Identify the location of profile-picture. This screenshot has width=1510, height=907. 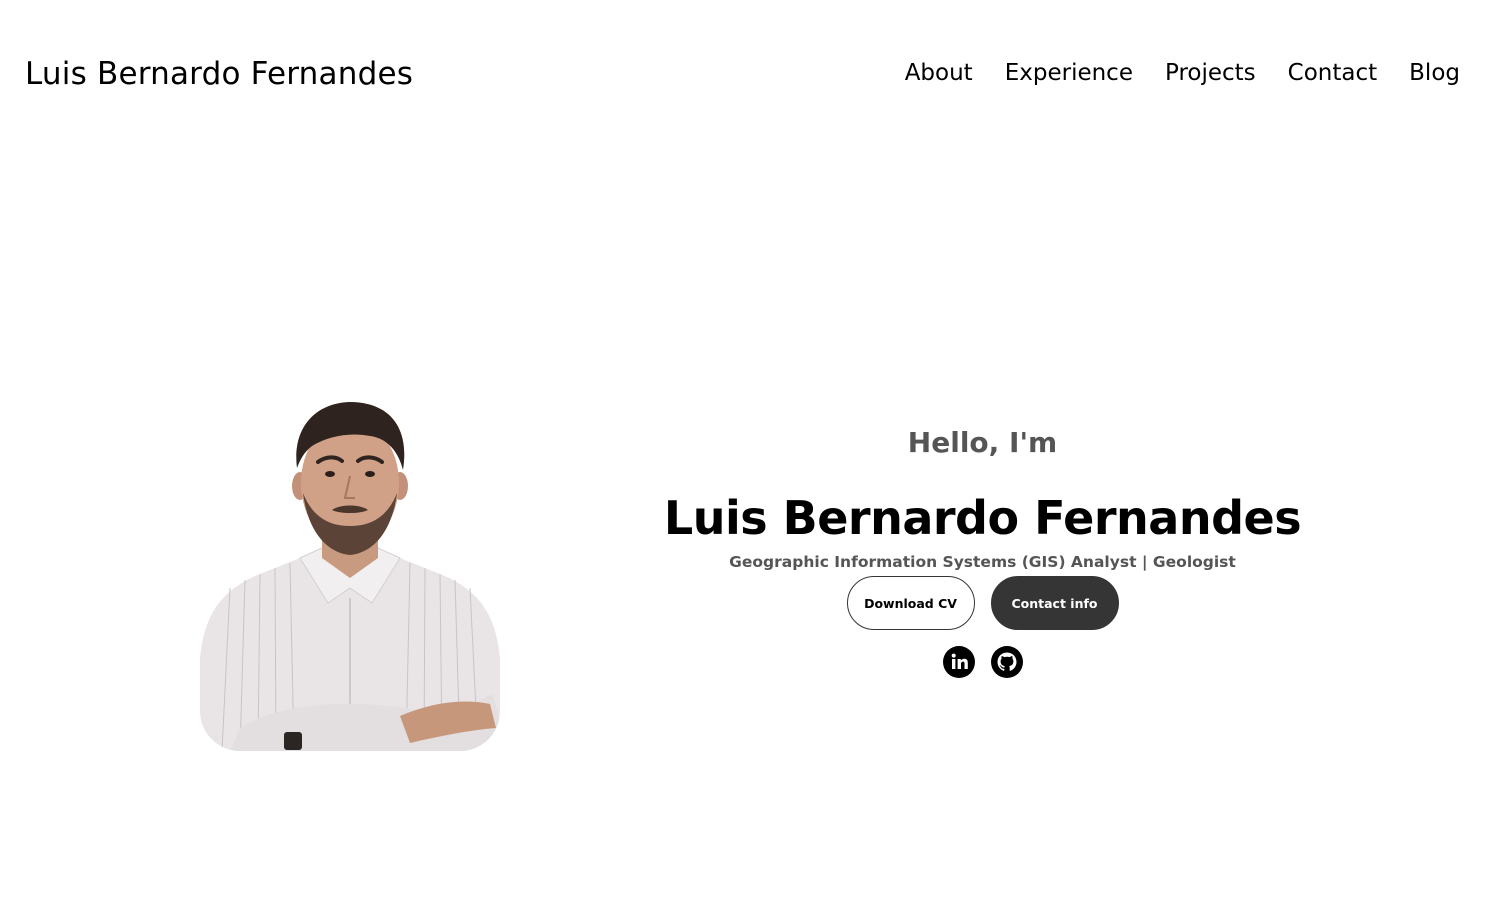
(350, 574).